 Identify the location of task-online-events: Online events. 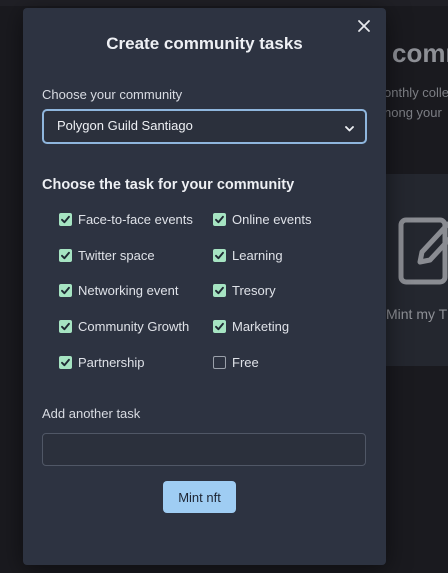
(262, 219).